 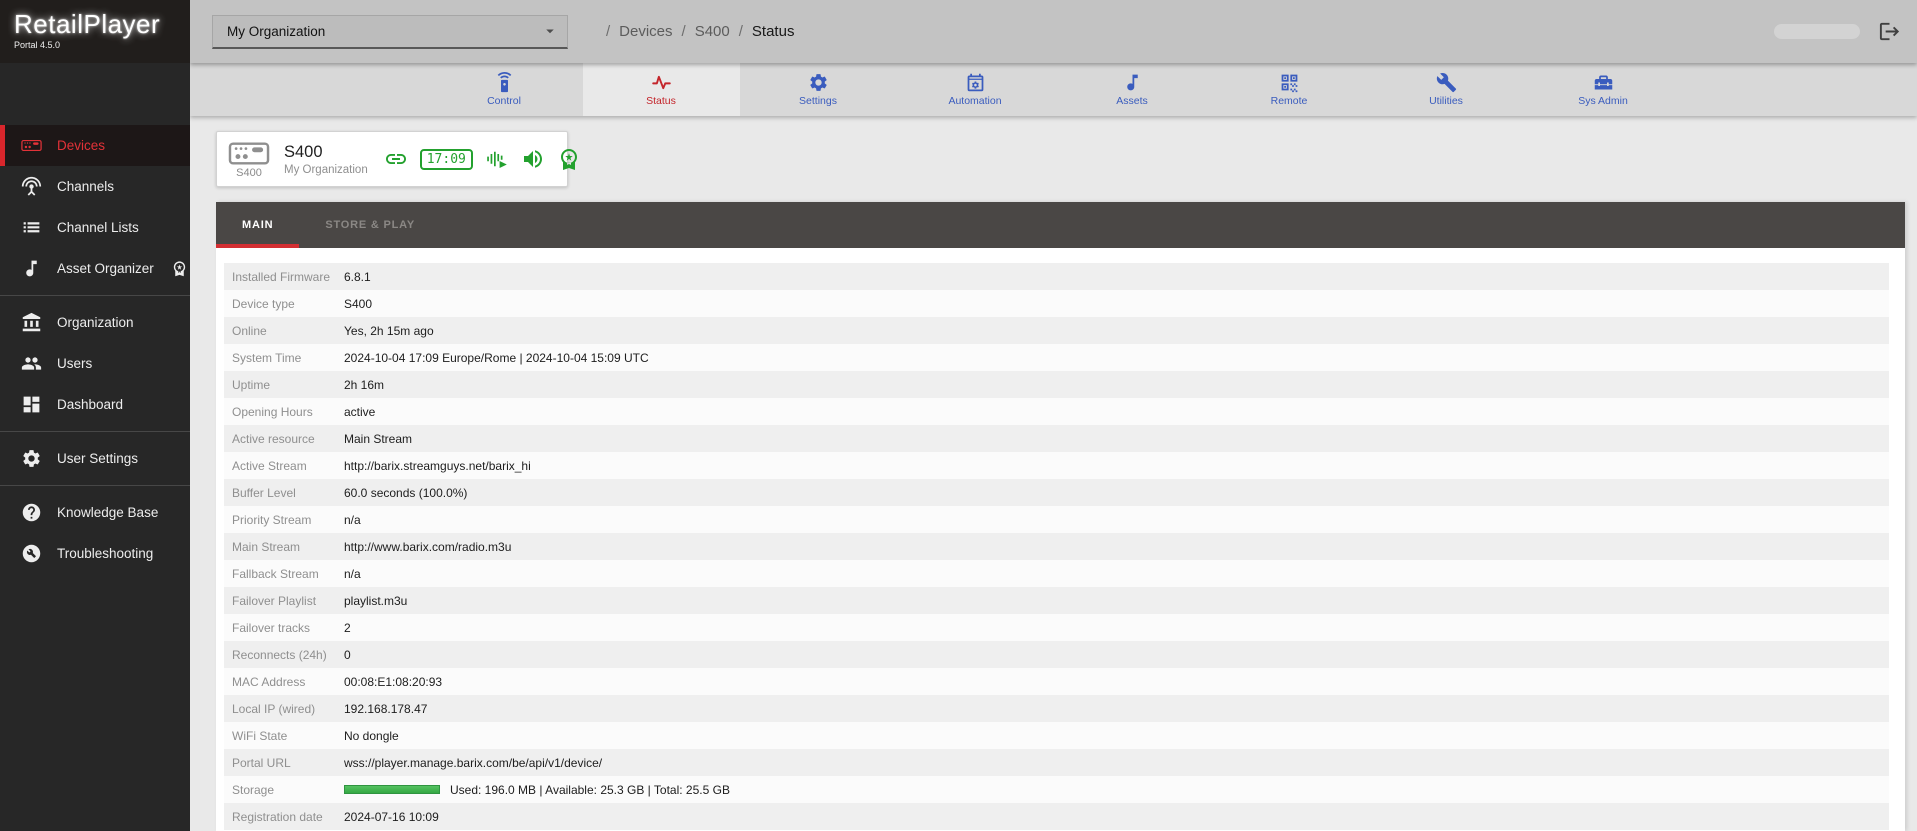 What do you see at coordinates (1060, 225) in the screenshot?
I see `content-tab-bar: MAIN STORE & PLAY` at bounding box center [1060, 225].